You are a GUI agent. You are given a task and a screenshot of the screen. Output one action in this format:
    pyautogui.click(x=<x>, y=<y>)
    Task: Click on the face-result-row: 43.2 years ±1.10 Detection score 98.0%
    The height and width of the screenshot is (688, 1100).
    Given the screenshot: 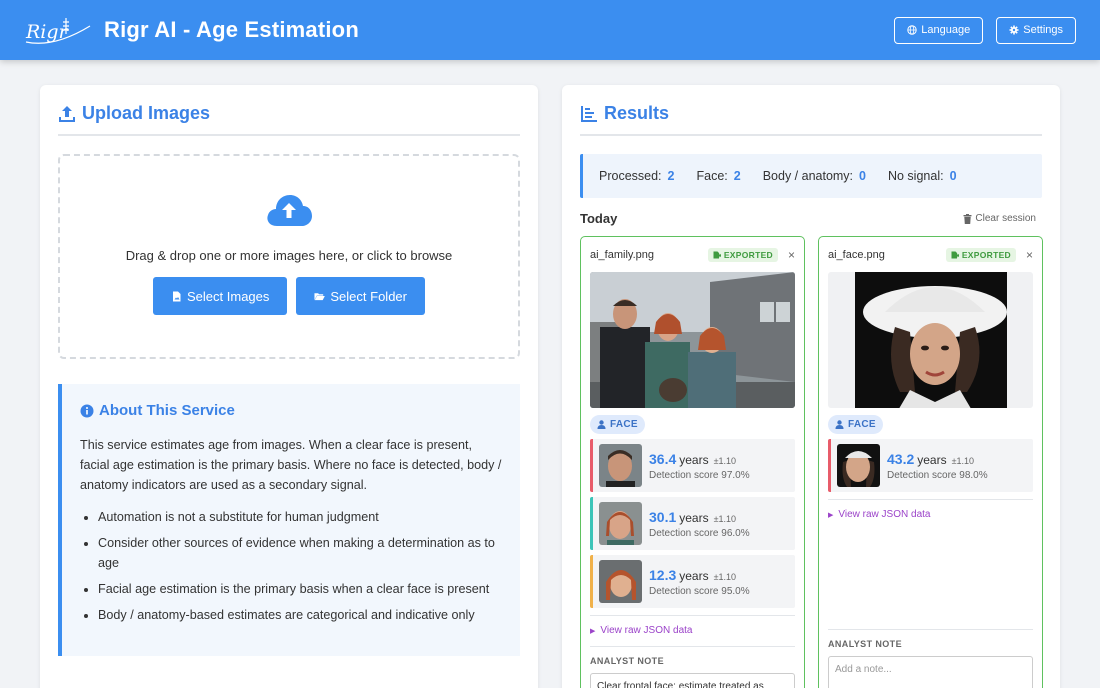 What is the action you would take?
    pyautogui.click(x=930, y=465)
    